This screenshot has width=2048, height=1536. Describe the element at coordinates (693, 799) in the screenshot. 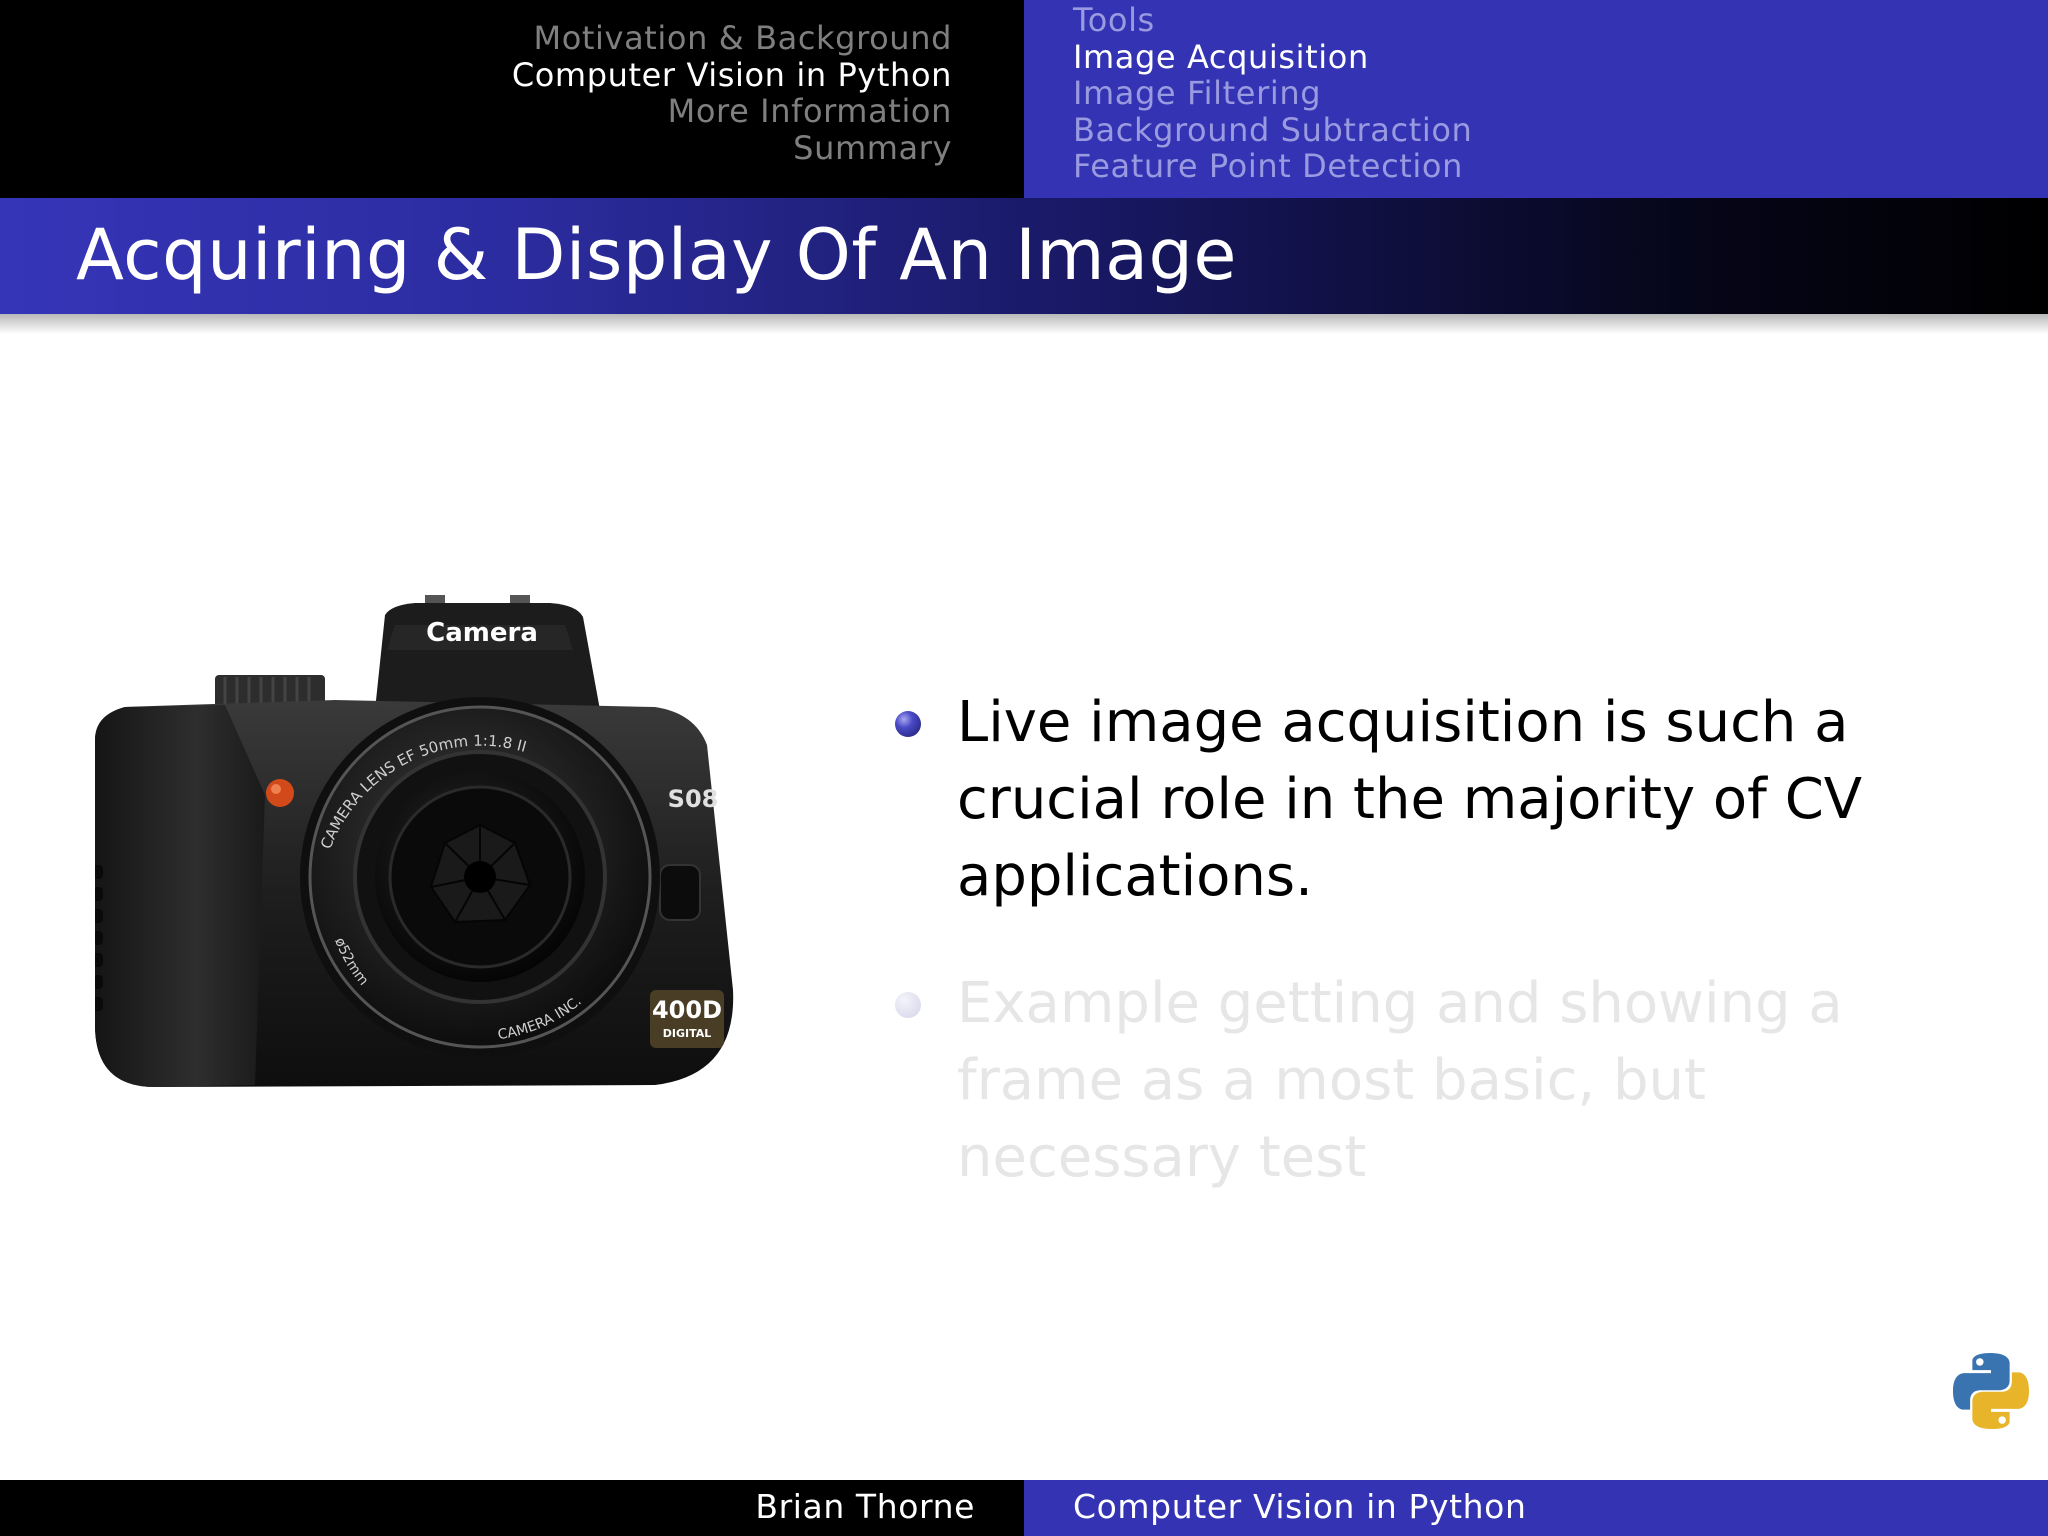

I see `camera-side-badge: S08` at that location.